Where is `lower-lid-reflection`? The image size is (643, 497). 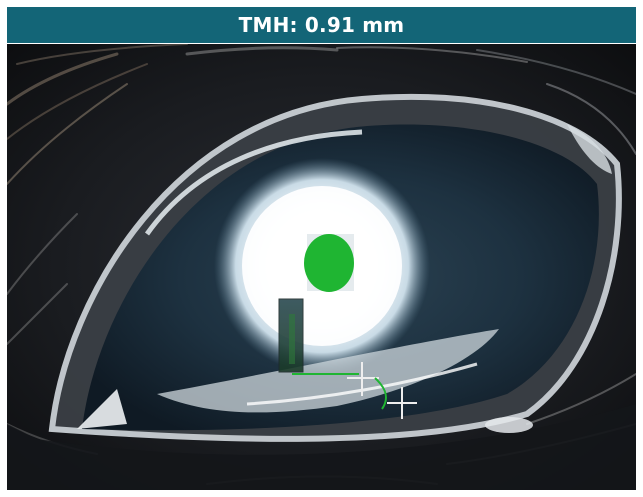 lower-lid-reflection is located at coordinates (509, 425).